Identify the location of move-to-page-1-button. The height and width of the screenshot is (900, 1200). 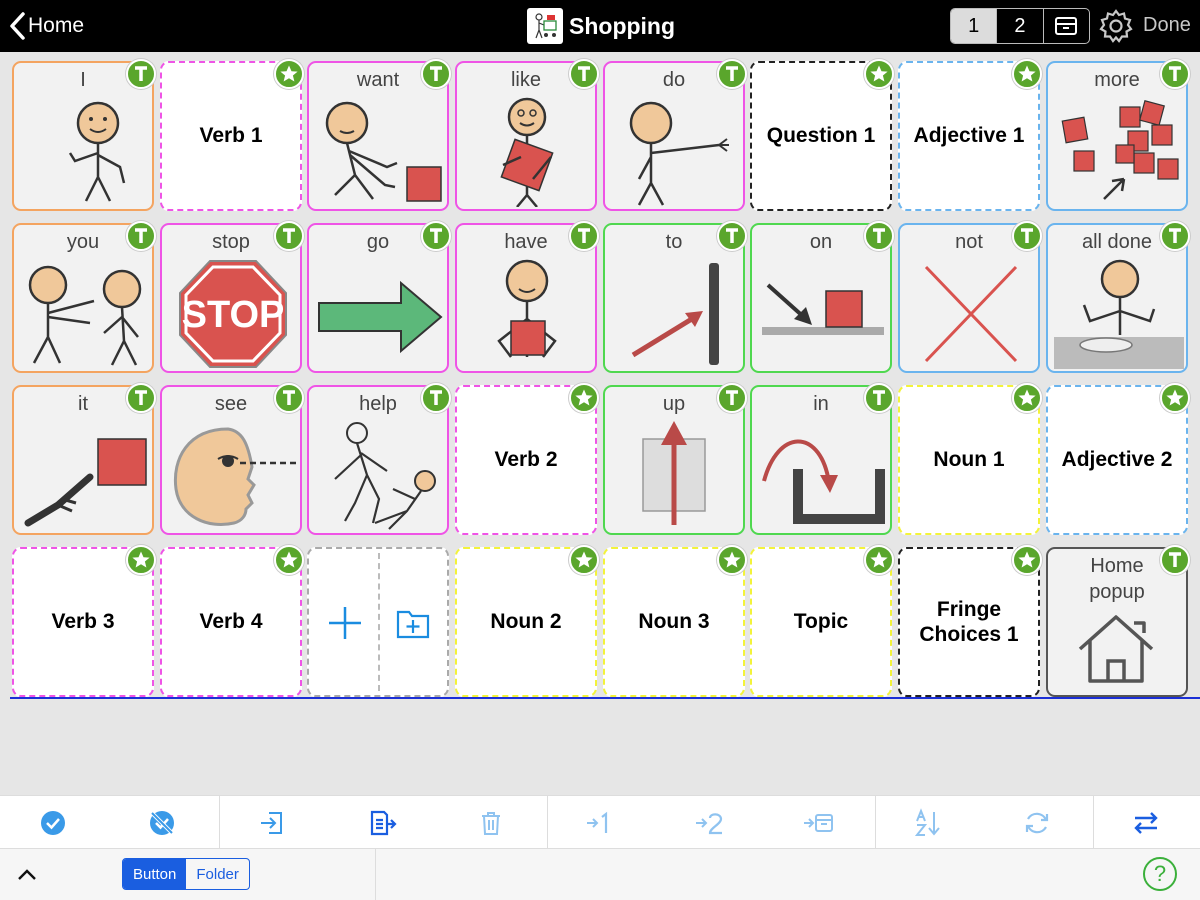
(600, 823).